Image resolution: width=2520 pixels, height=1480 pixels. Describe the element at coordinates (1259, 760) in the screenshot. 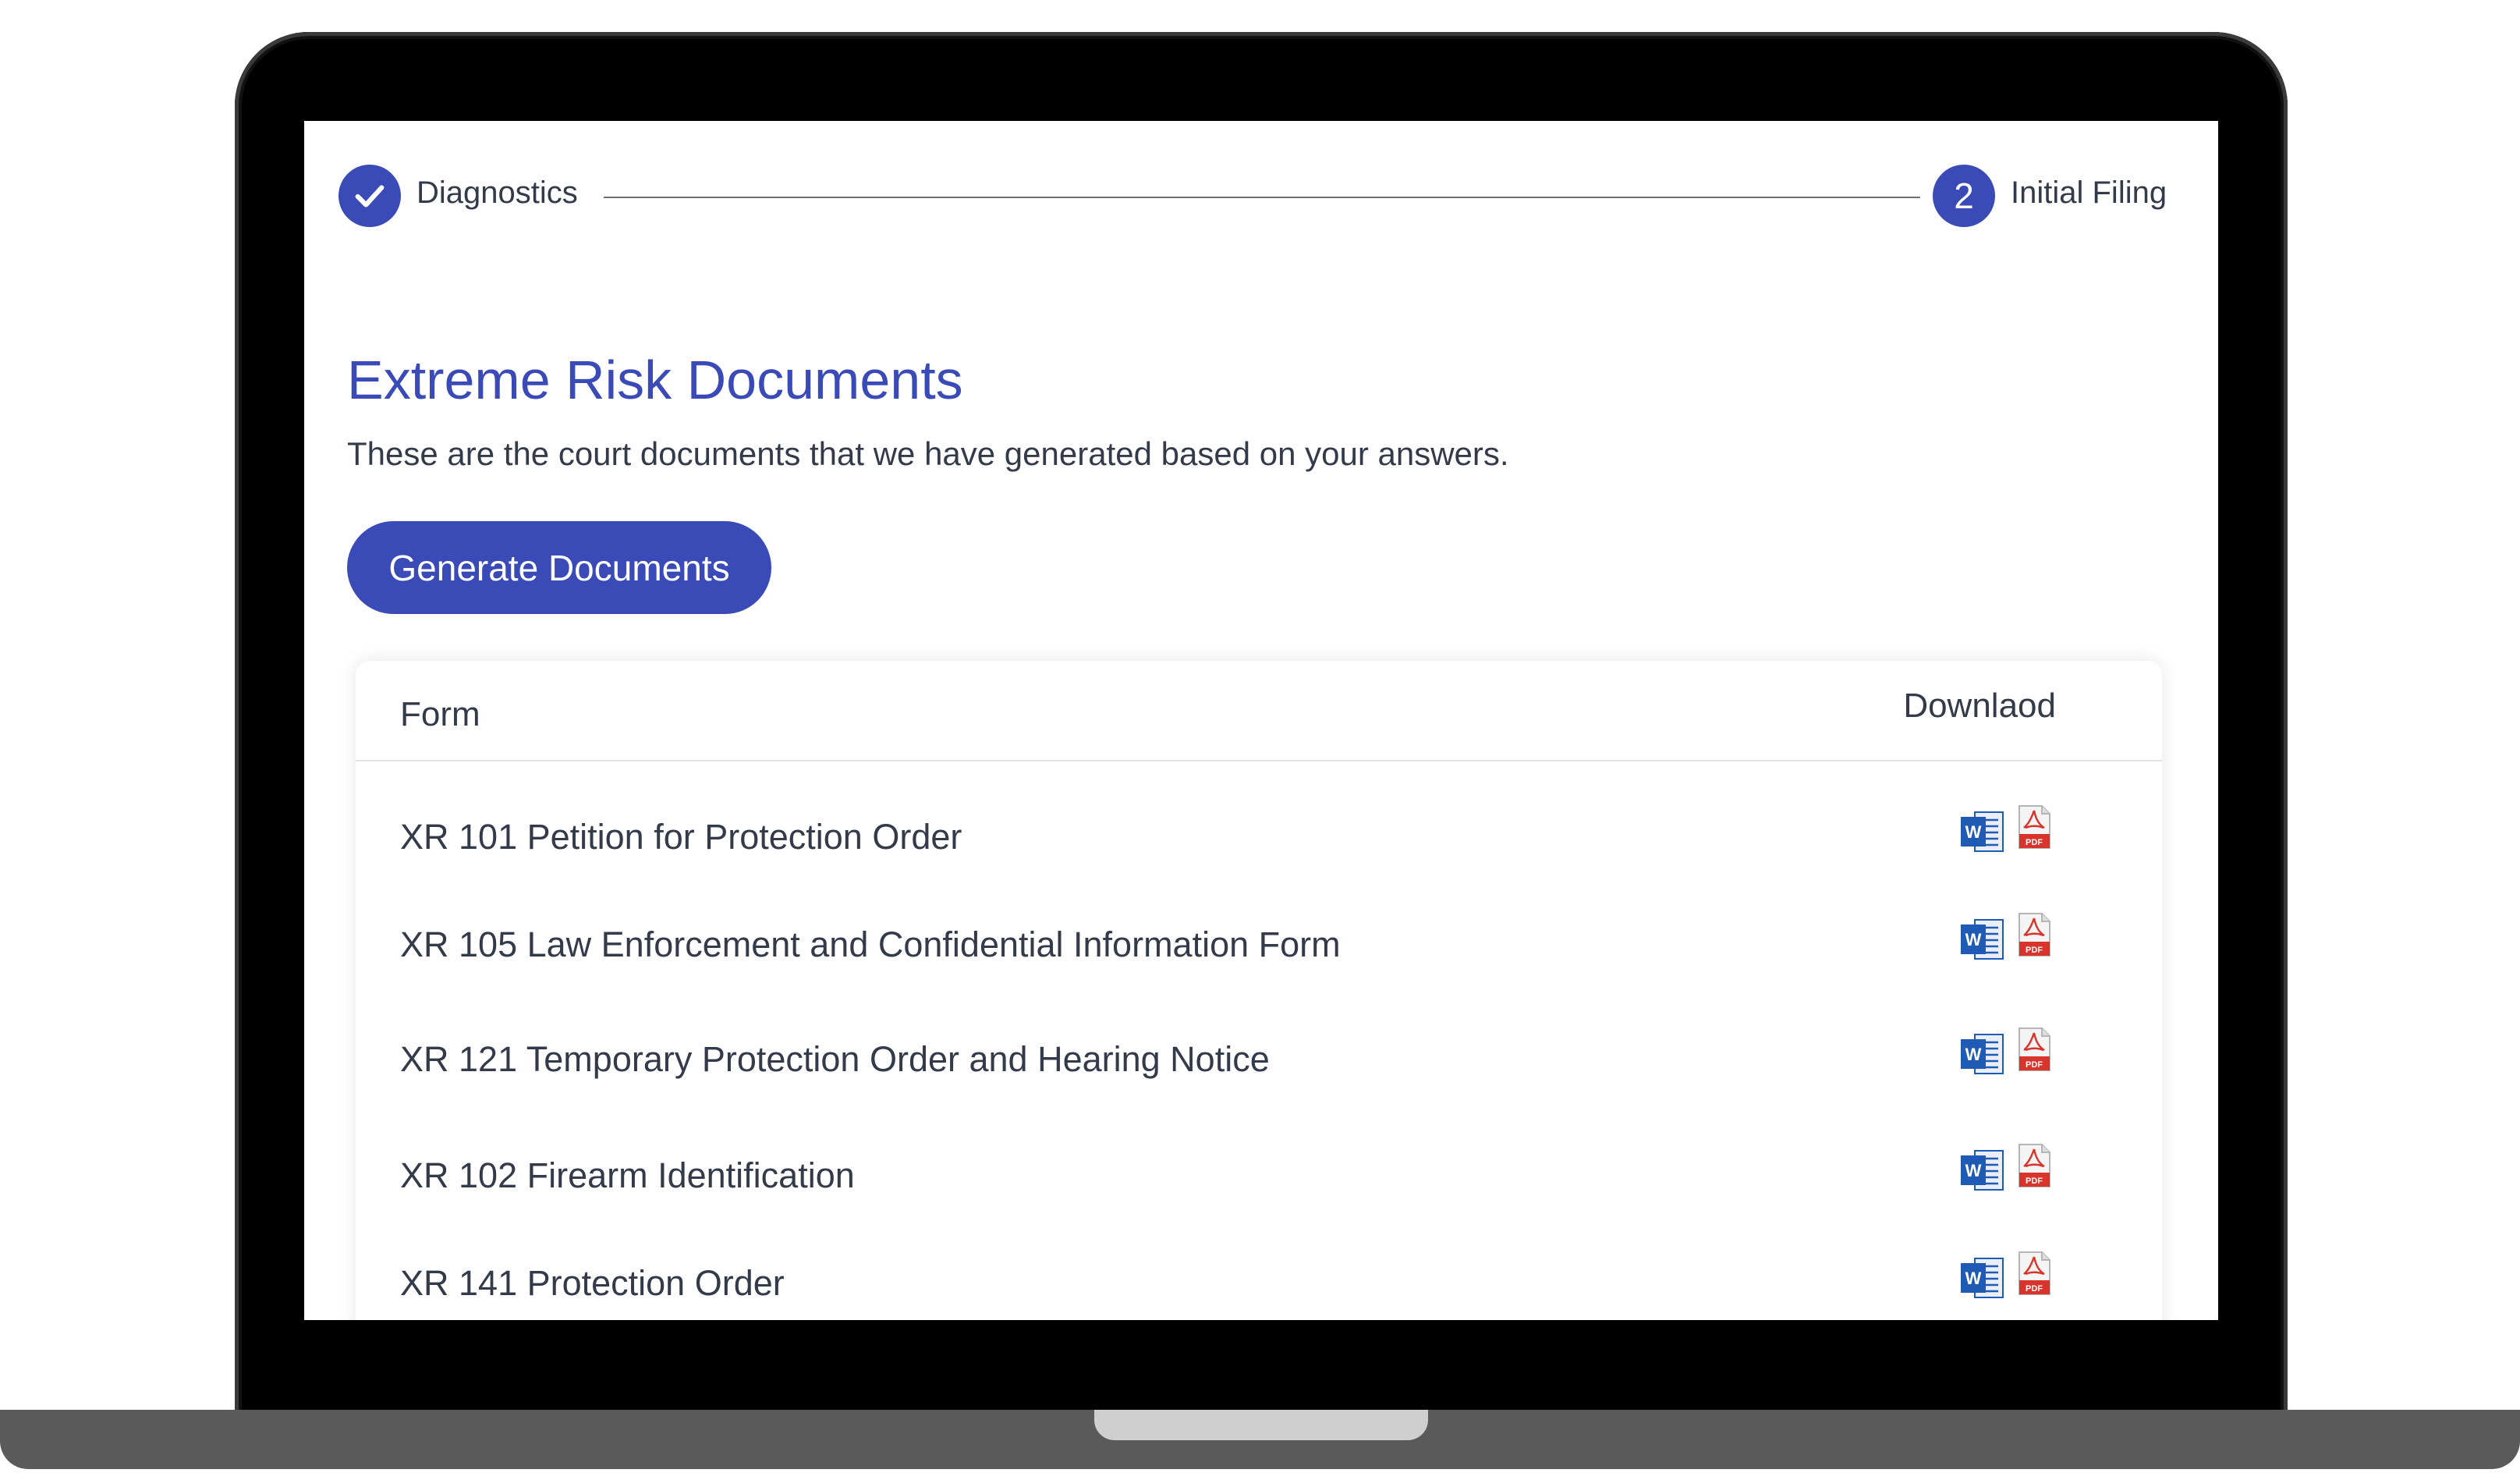

I see `header-divider` at that location.